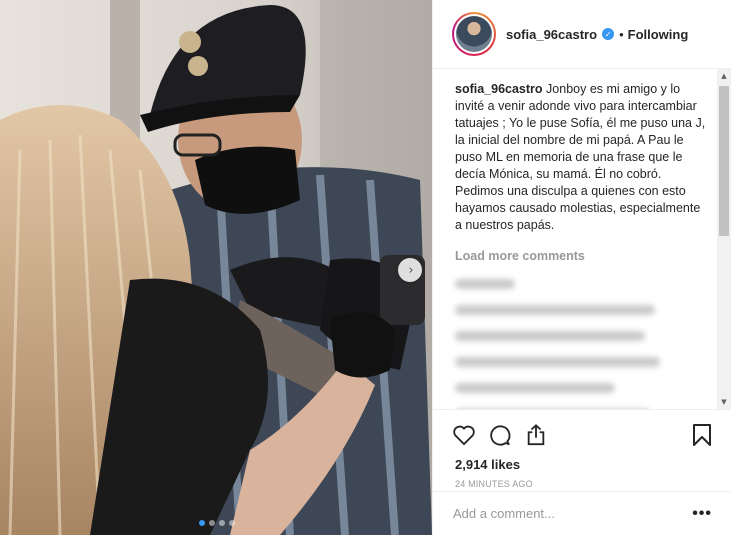 The width and height of the screenshot is (731, 535). What do you see at coordinates (582, 430) in the screenshot?
I see `post-actions` at bounding box center [582, 430].